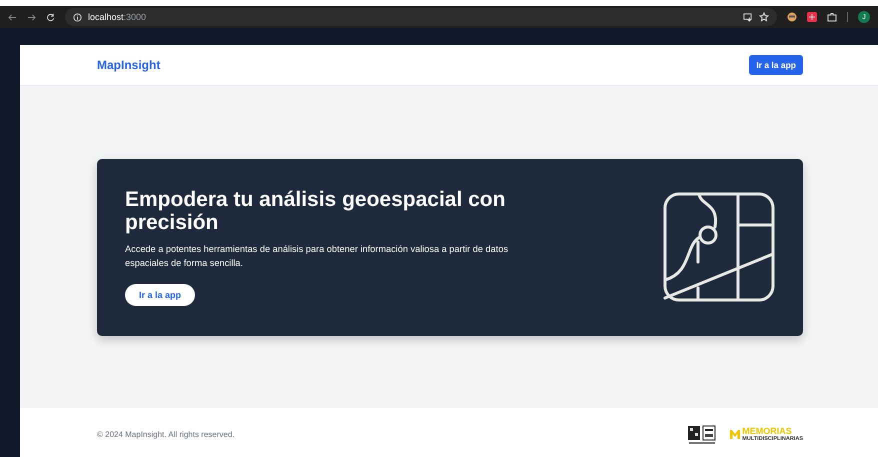 The height and width of the screenshot is (457, 878). I want to click on hero-title: Empodera tu análisis geoespacial con precisión, so click(315, 211).